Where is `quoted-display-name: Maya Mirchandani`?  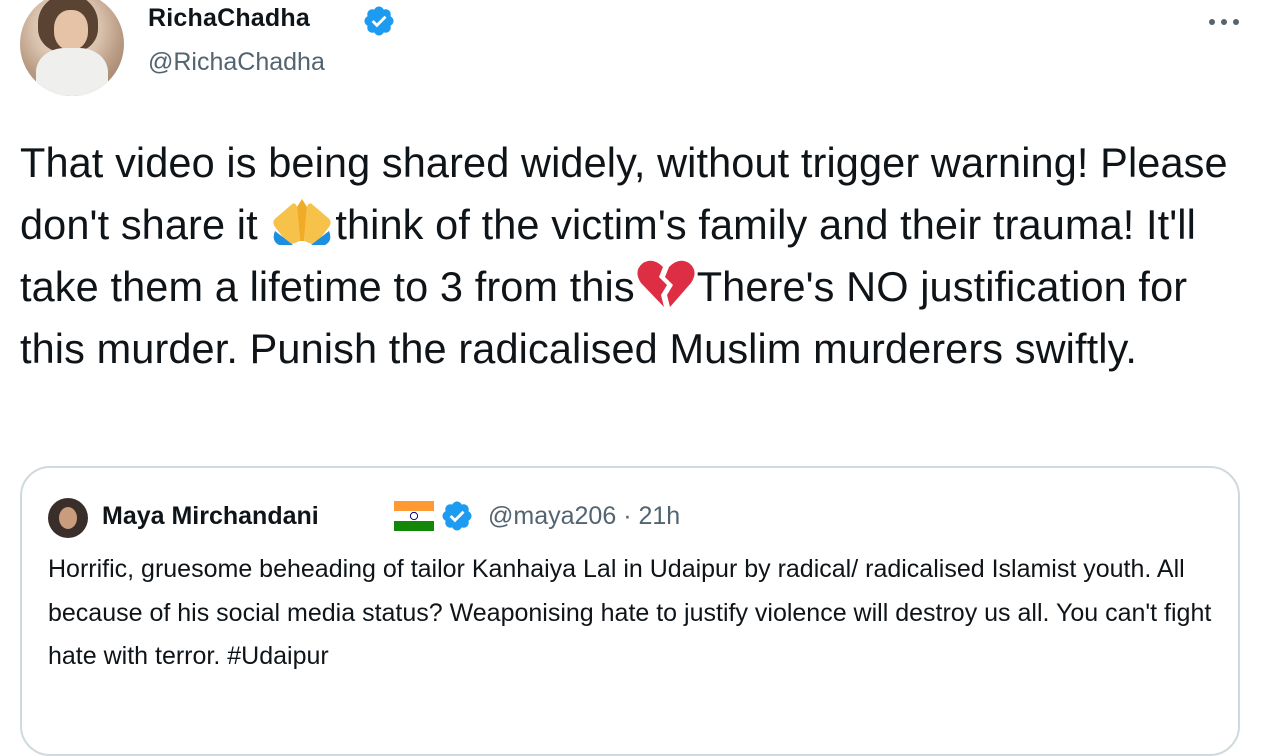
quoted-display-name: Maya Mirchandani is located at coordinates (210, 516).